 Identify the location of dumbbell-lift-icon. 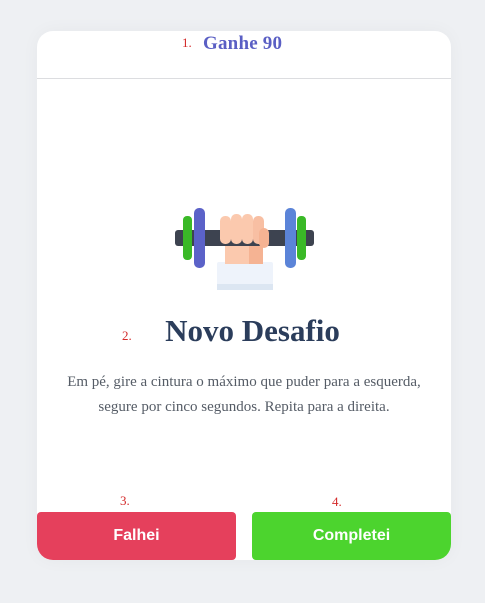
(244, 249).